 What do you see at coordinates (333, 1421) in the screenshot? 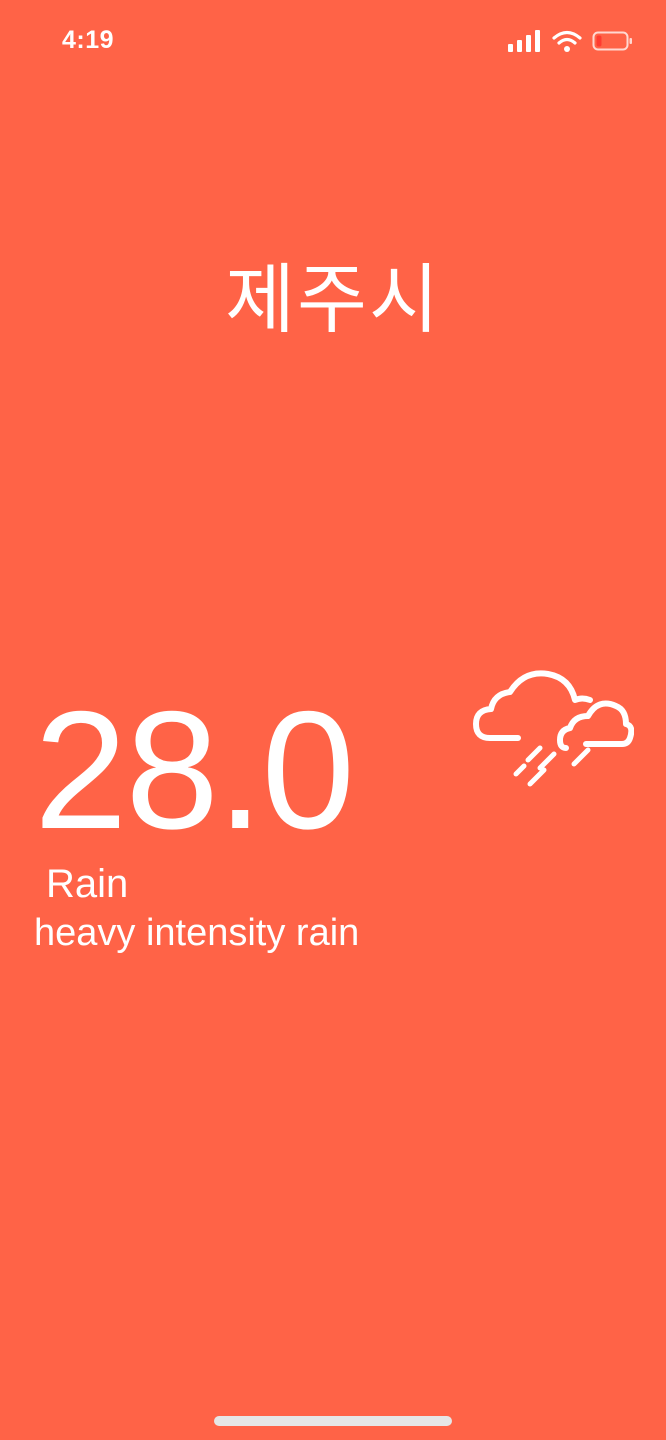
I see `home-indicator` at bounding box center [333, 1421].